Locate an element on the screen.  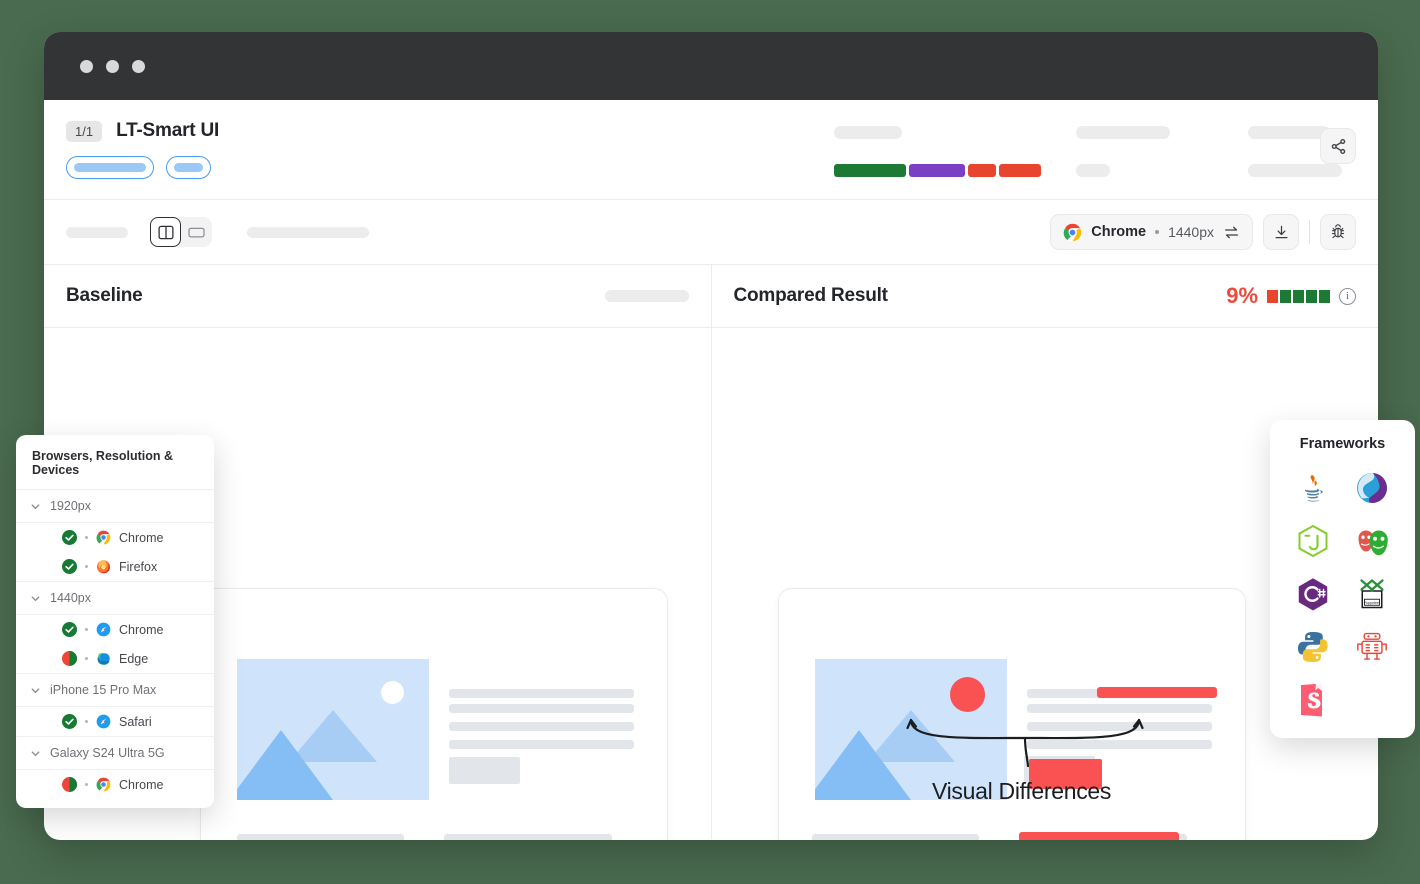
diff-block-meter is located at coordinates (1298, 296).